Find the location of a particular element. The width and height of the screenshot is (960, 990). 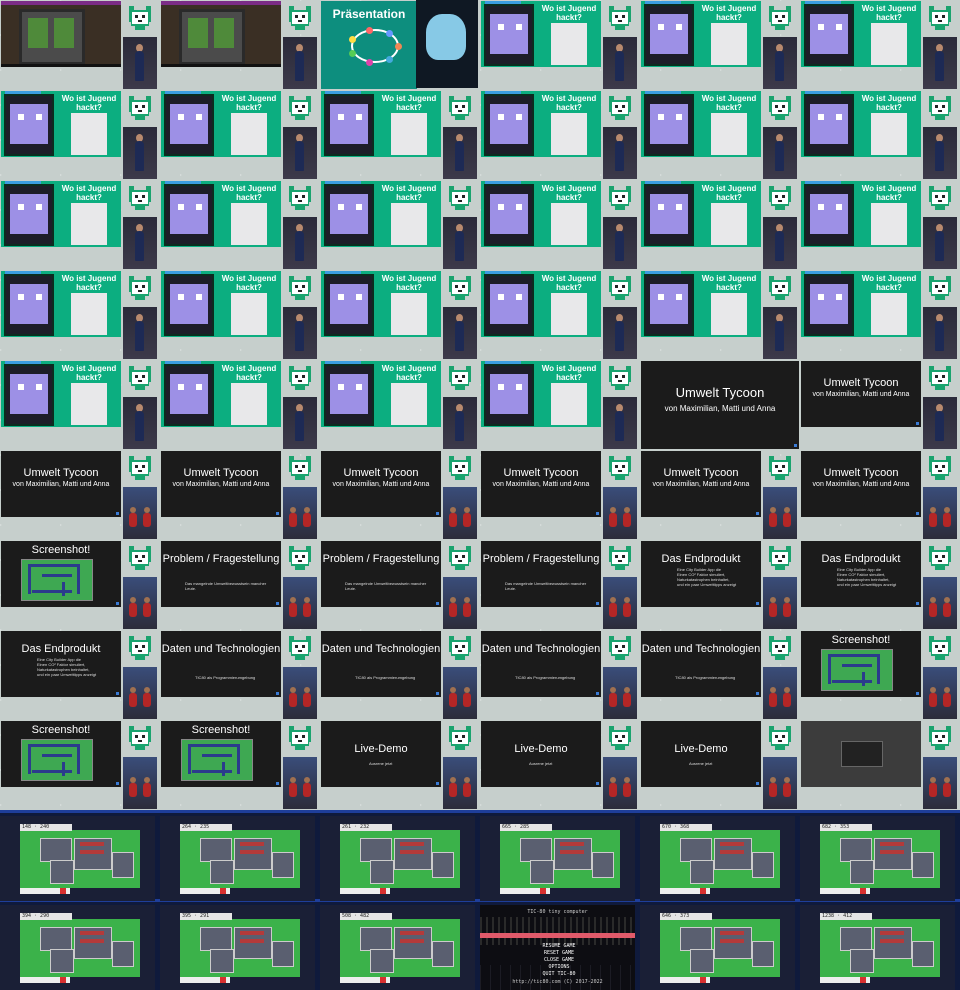

slide-title: Umwelt Tycoon is located at coordinates (221, 473).